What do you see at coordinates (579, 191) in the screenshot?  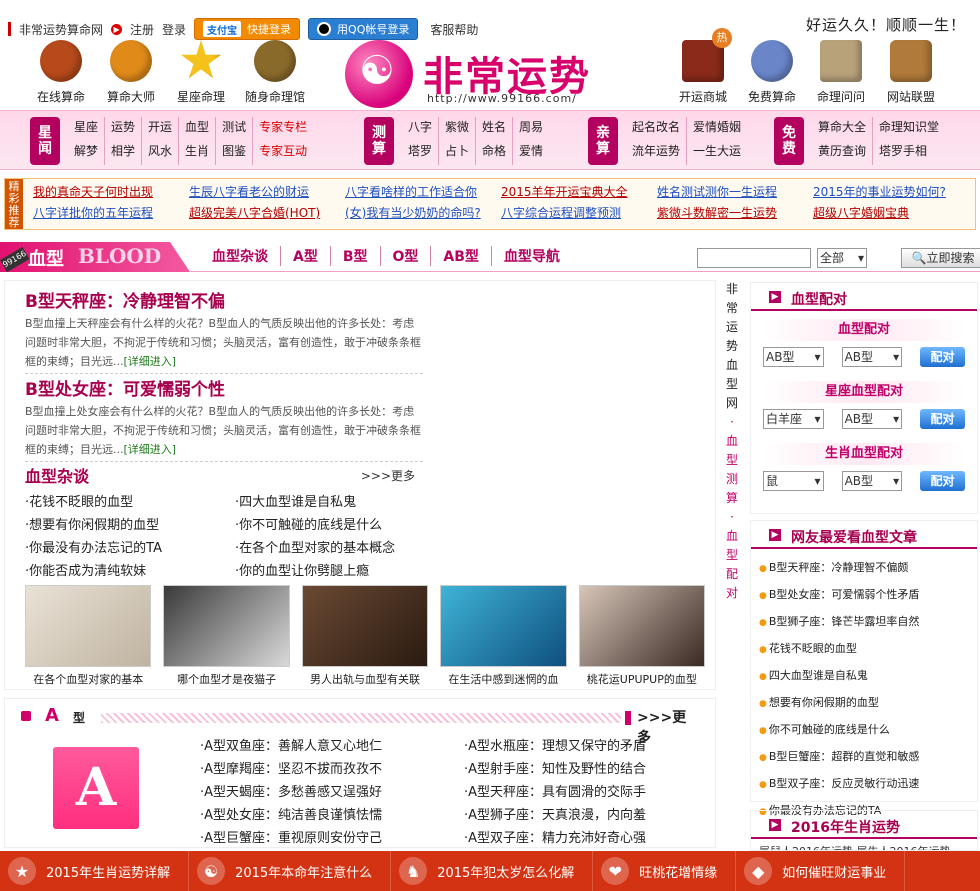 I see `recommend-link: 2015羊年开运宝典大全` at bounding box center [579, 191].